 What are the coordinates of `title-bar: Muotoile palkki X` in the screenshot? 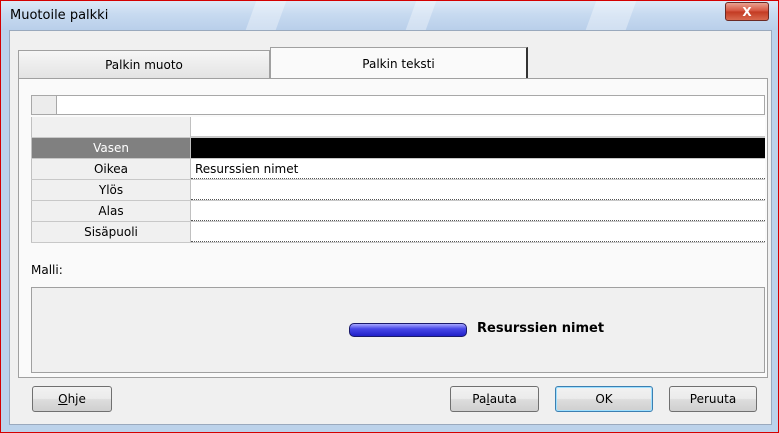 It's located at (389, 15).